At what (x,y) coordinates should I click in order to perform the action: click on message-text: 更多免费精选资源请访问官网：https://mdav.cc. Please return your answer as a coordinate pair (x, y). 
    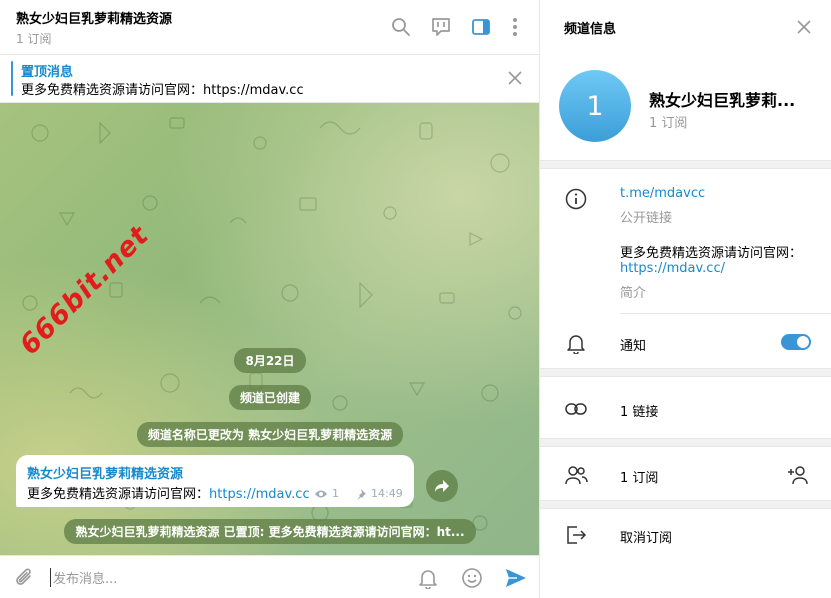
    Looking at the image, I should click on (168, 492).